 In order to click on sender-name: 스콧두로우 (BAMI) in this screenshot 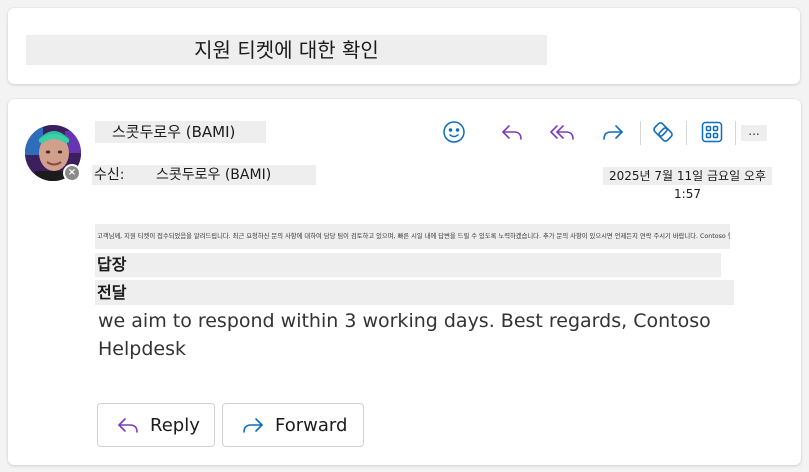, I will do `click(180, 132)`.